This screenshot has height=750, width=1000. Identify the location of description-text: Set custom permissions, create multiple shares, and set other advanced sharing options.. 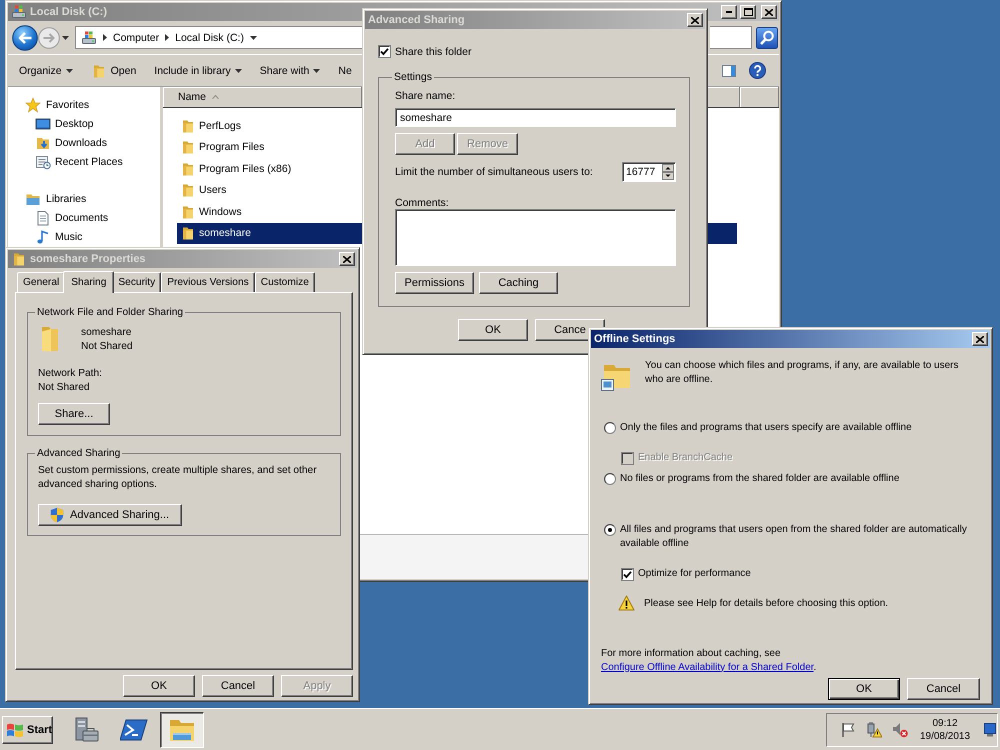
(178, 478).